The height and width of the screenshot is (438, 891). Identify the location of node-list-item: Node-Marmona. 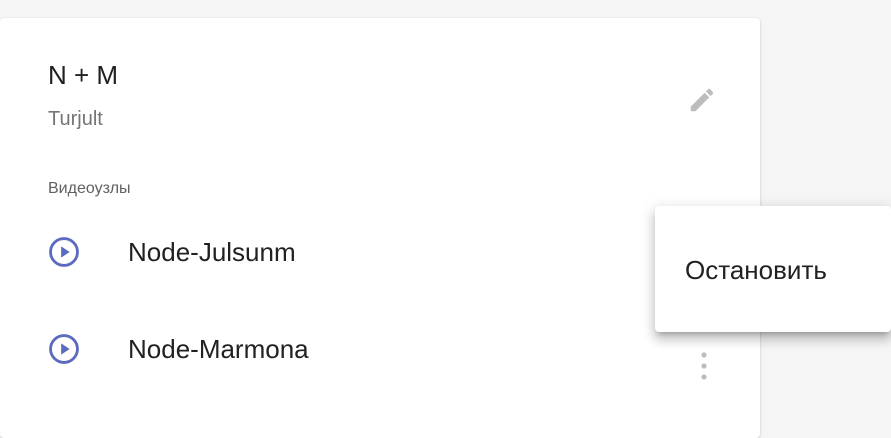
(386, 349).